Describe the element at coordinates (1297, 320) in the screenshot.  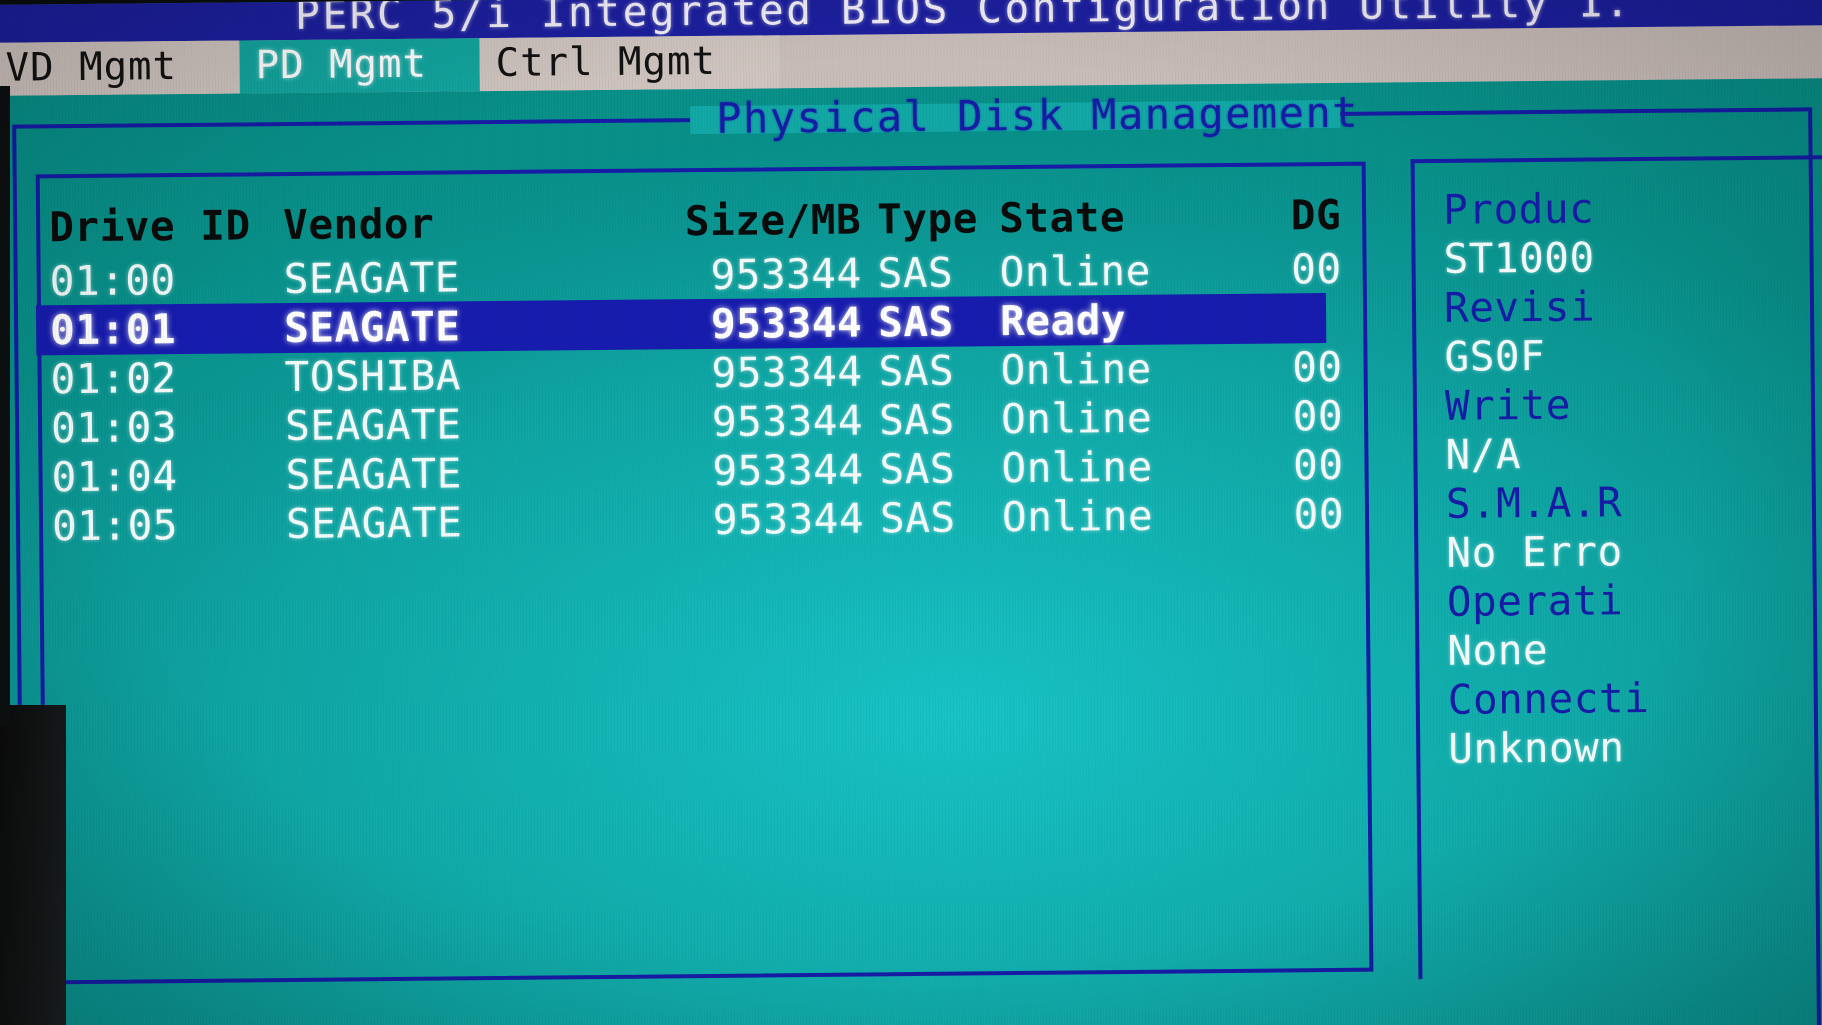
I see `cell-dg` at that location.